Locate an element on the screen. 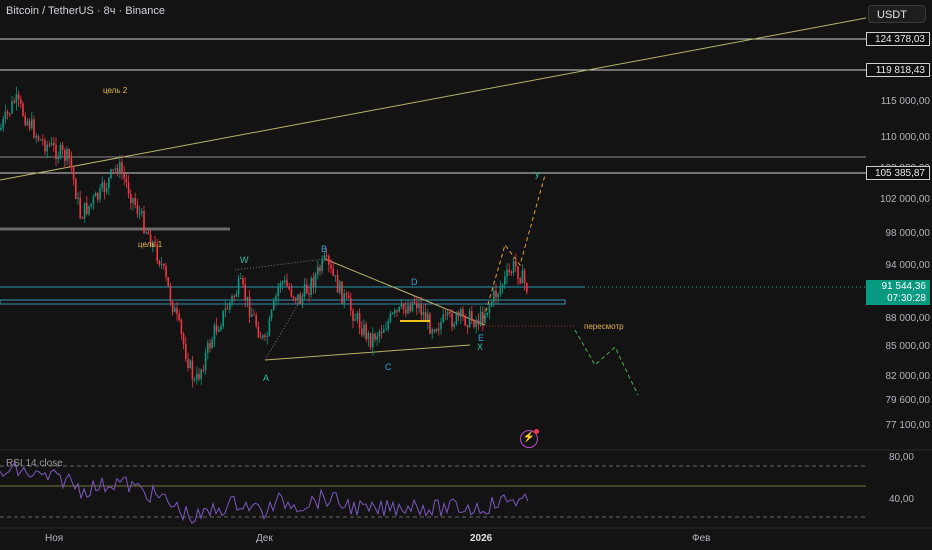  rsi-level-40: 40,00 is located at coordinates (901, 499).